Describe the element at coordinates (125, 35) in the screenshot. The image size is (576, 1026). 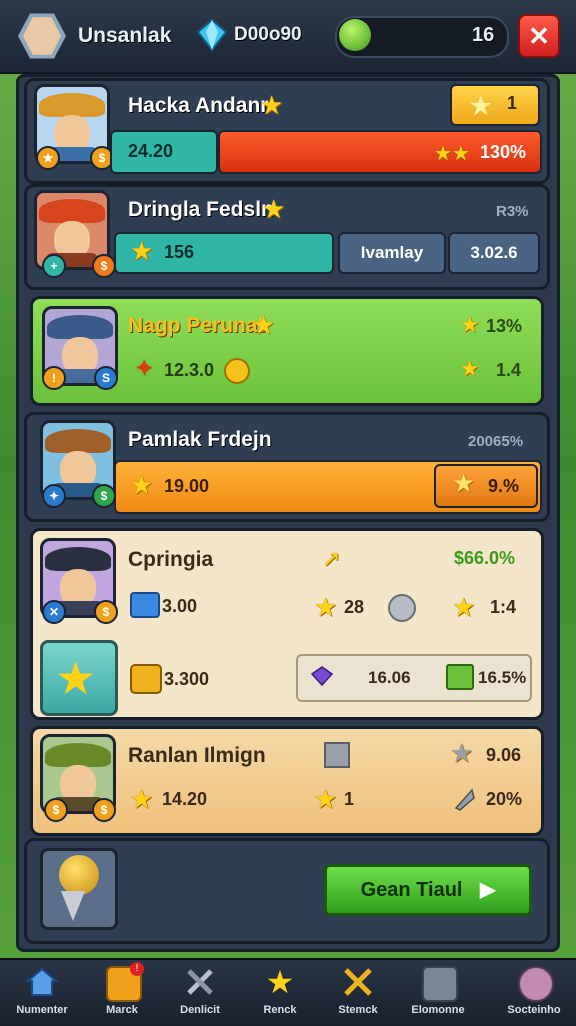
I see `player-name: Unsanlak` at that location.